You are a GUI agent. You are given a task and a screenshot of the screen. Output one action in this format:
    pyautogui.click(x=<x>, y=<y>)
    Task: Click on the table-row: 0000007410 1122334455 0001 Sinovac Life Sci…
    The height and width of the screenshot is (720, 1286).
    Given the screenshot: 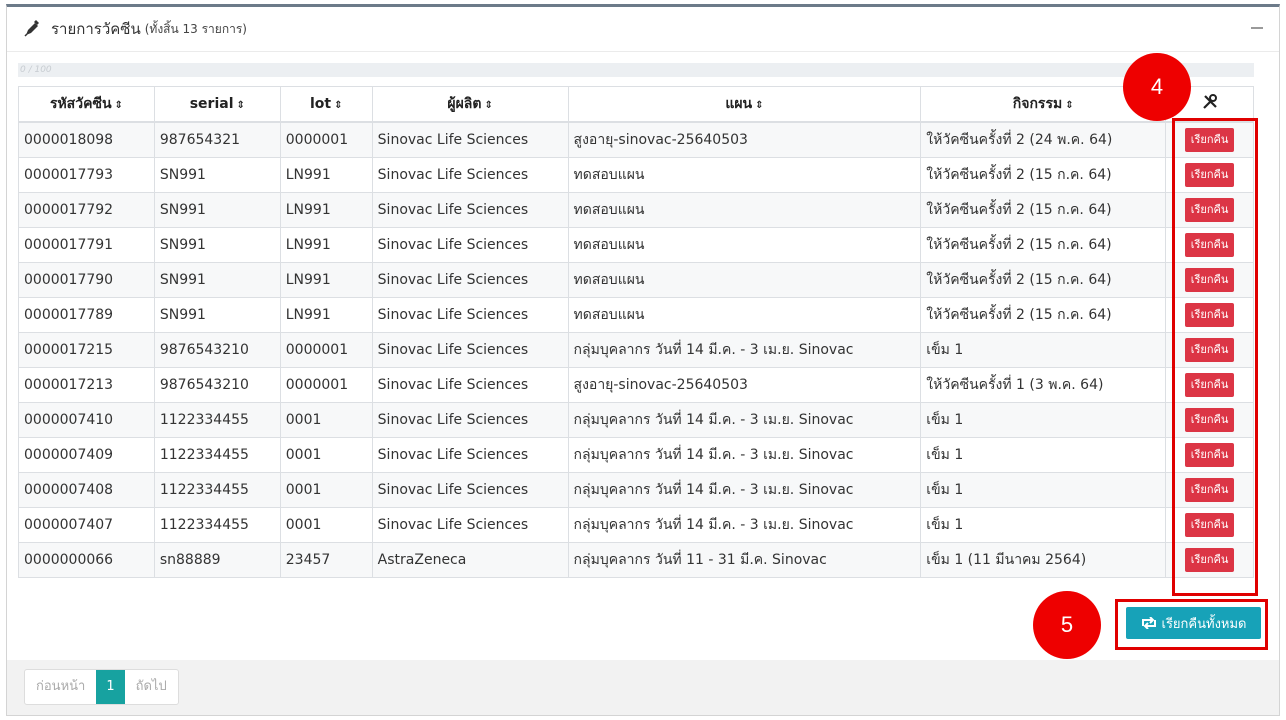 What is the action you would take?
    pyautogui.click(x=636, y=419)
    